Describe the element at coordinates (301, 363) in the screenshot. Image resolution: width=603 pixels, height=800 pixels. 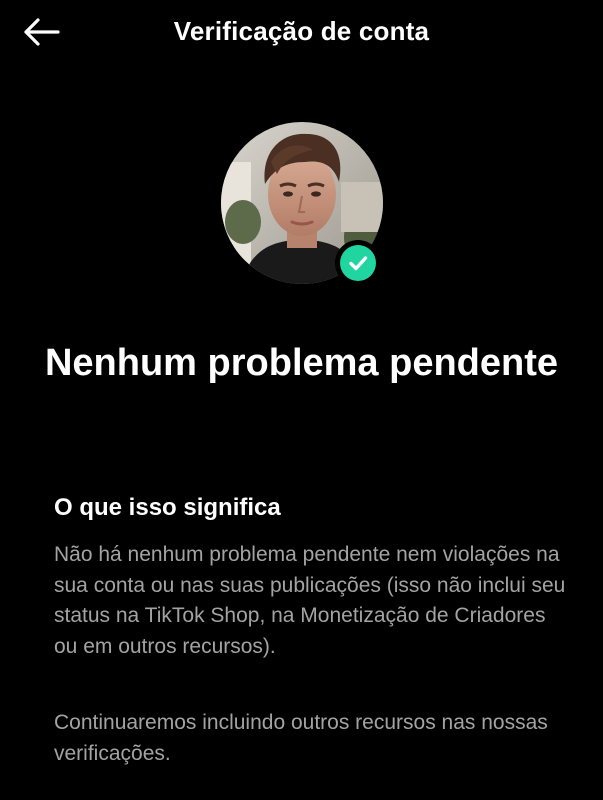
I see `status-title: Nenhum problema pendente` at that location.